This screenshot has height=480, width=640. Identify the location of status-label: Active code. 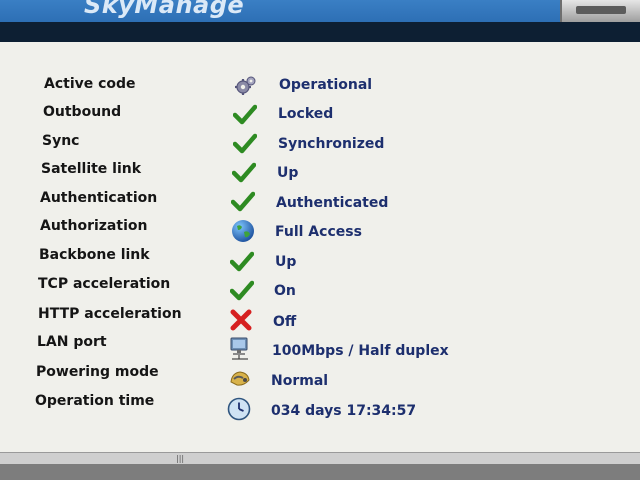
(90, 84).